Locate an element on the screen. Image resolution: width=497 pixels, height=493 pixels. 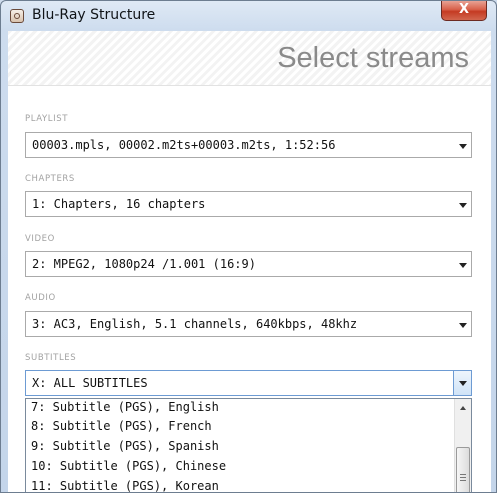
list-item: 8: Subtitle (PGS), French is located at coordinates (121, 426).